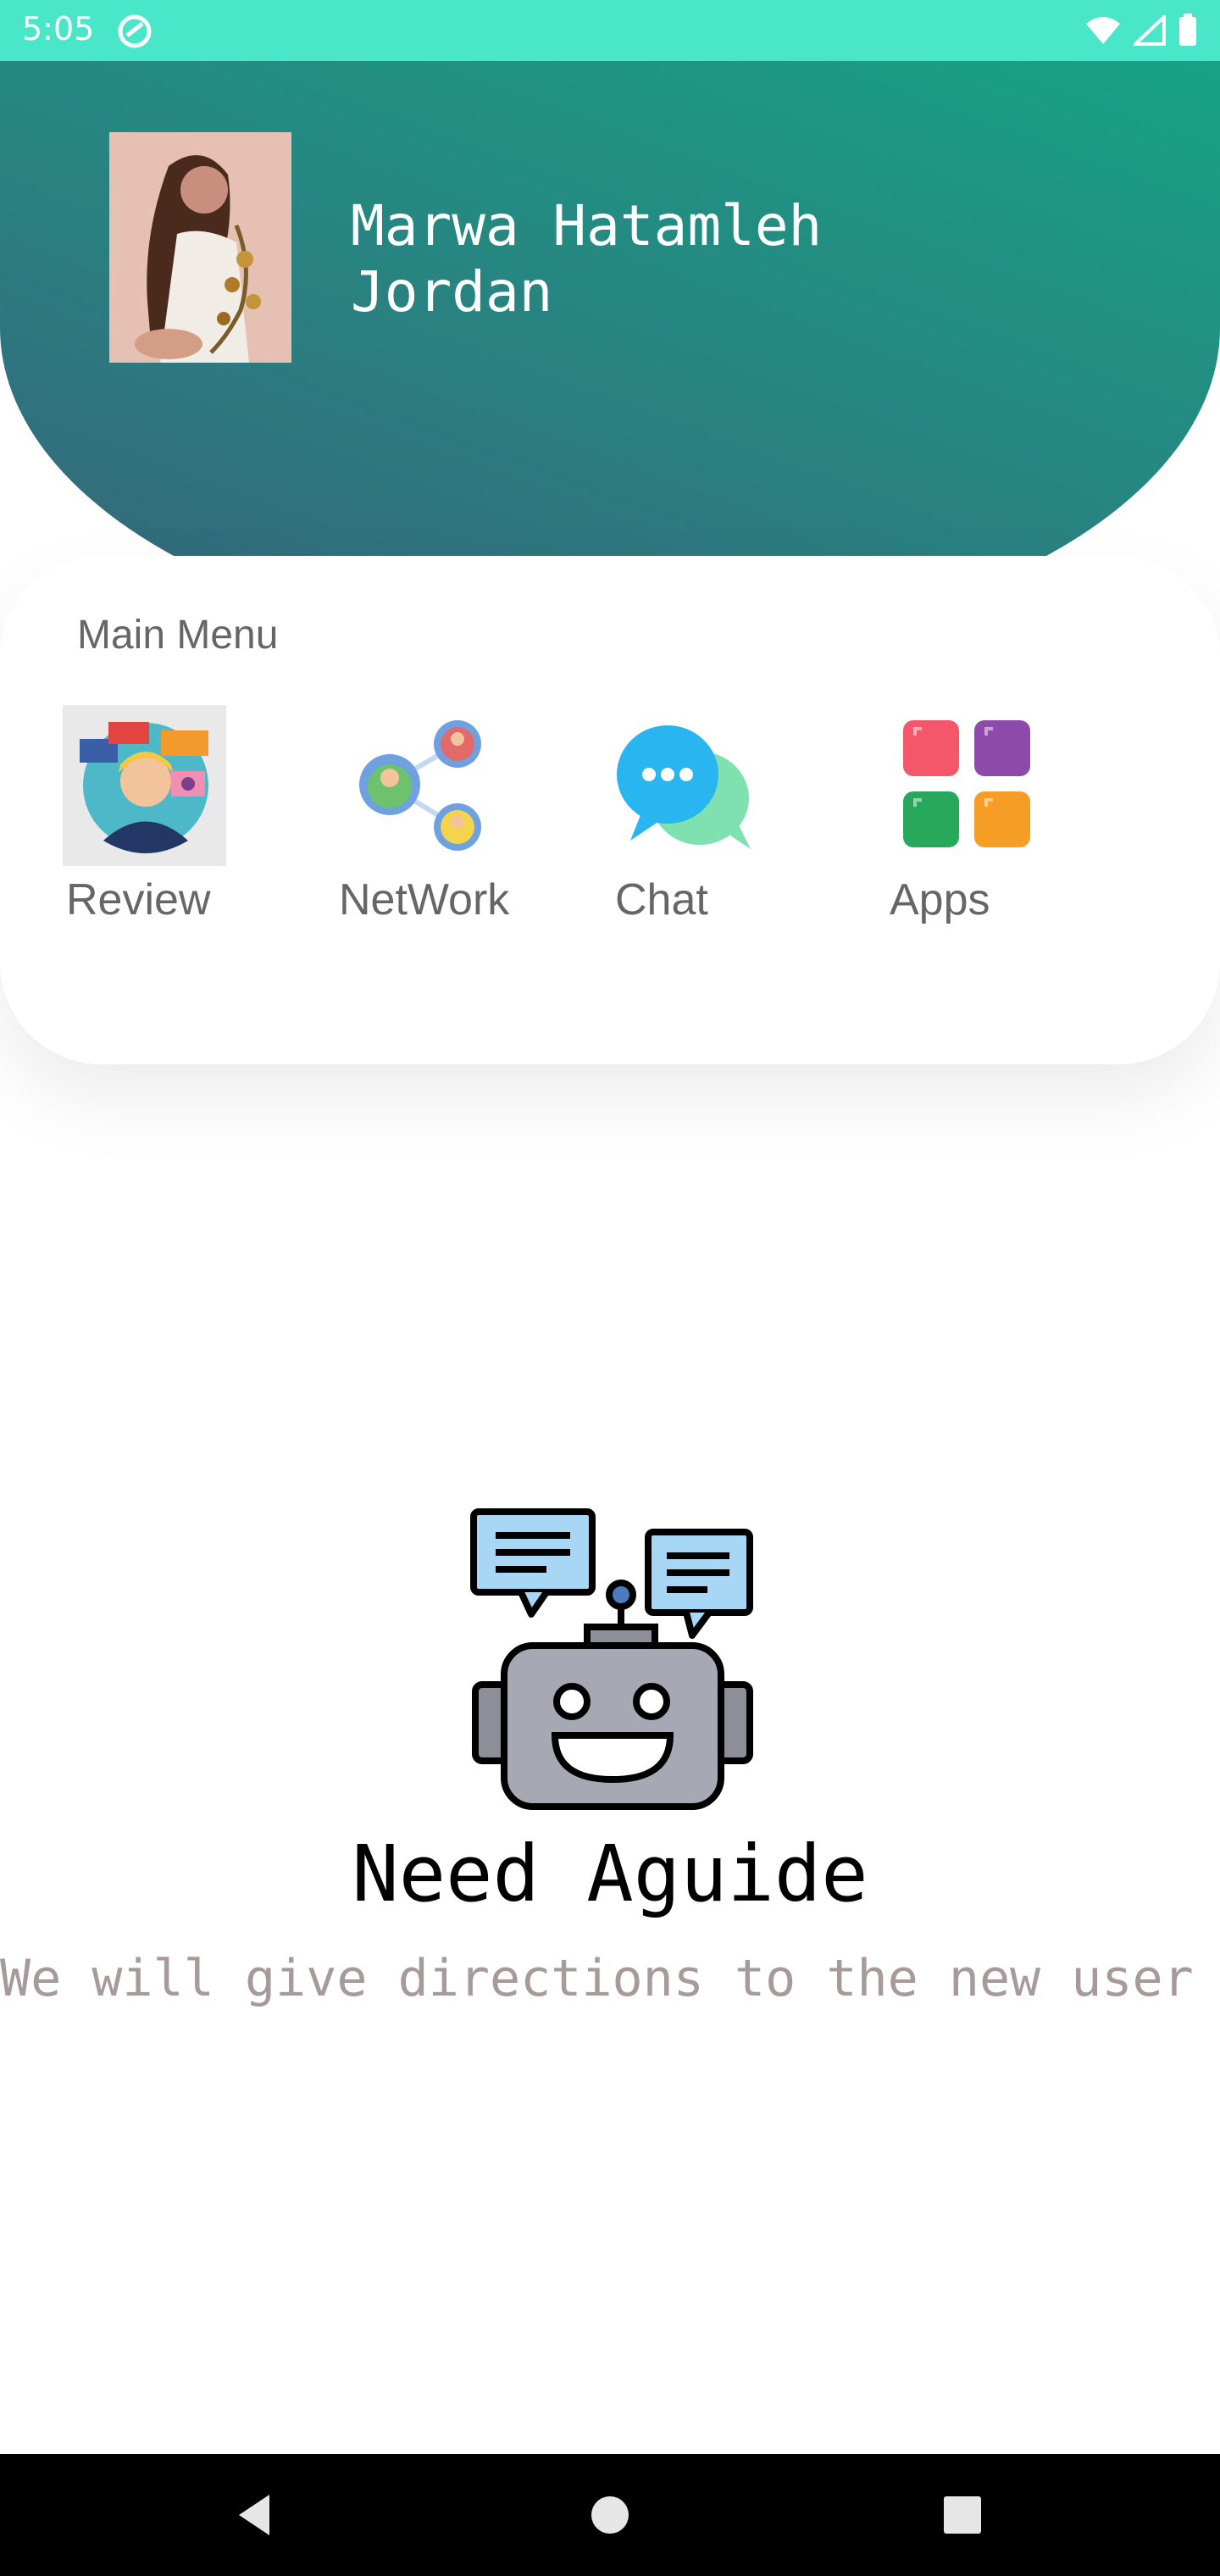  What do you see at coordinates (587, 225) in the screenshot?
I see `profile-name: Marwa Hatamleh` at bounding box center [587, 225].